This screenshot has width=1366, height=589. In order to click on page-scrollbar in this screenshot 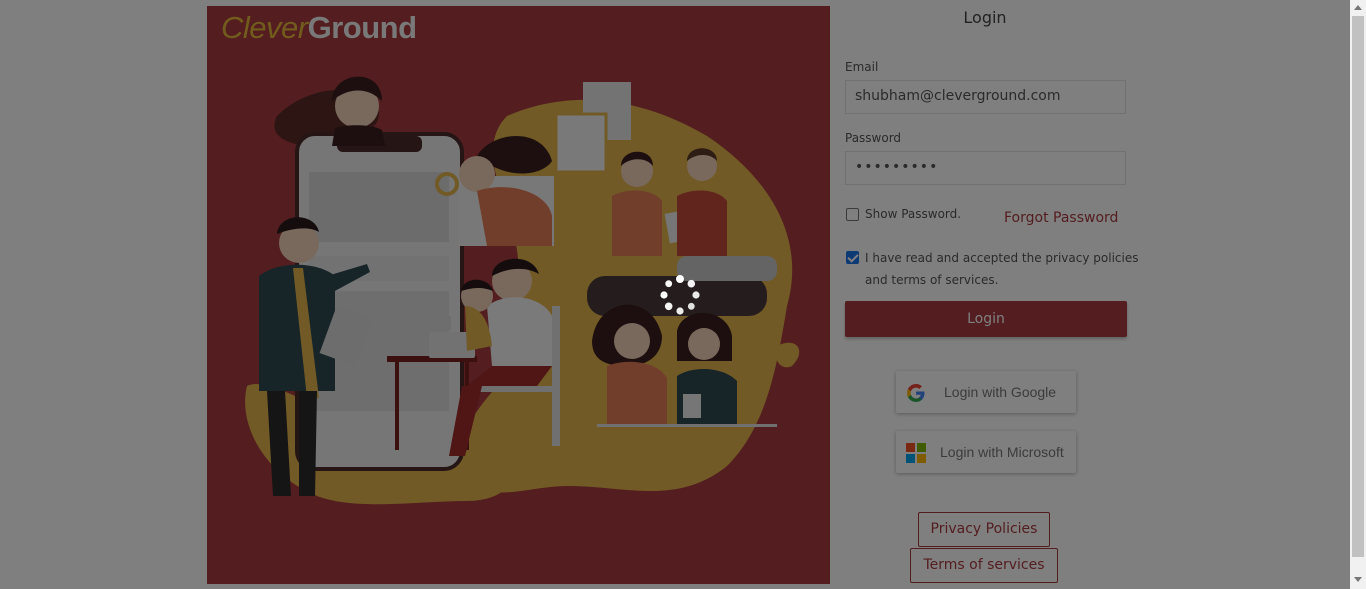, I will do `click(1358, 294)`.